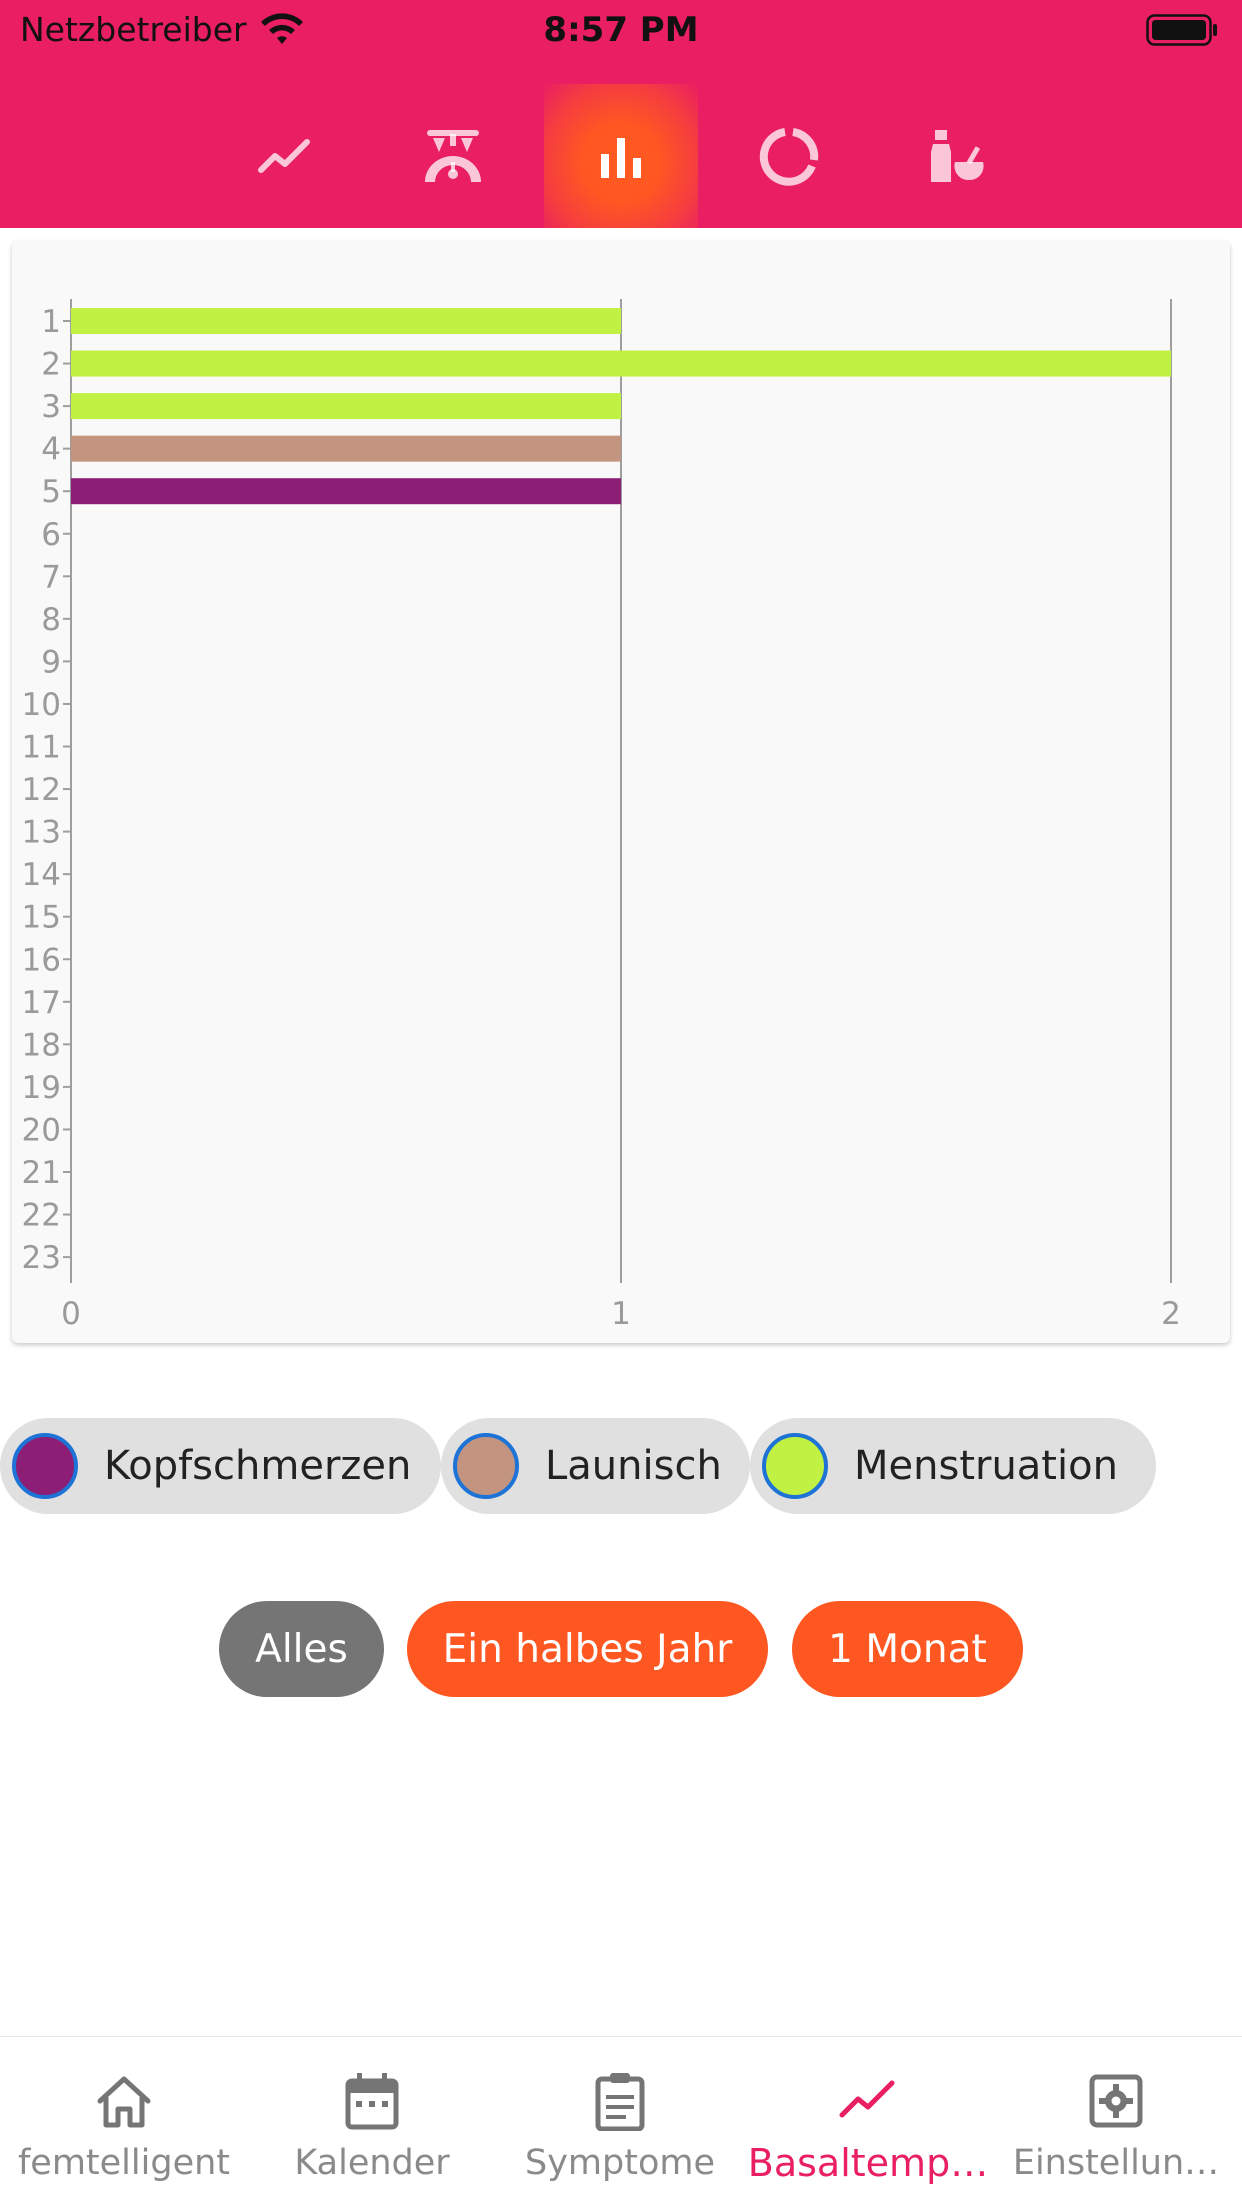 Image resolution: width=1242 pixels, height=2208 pixels. I want to click on status-bar: Netzbetreiber 8:57 PM, so click(621, 31).